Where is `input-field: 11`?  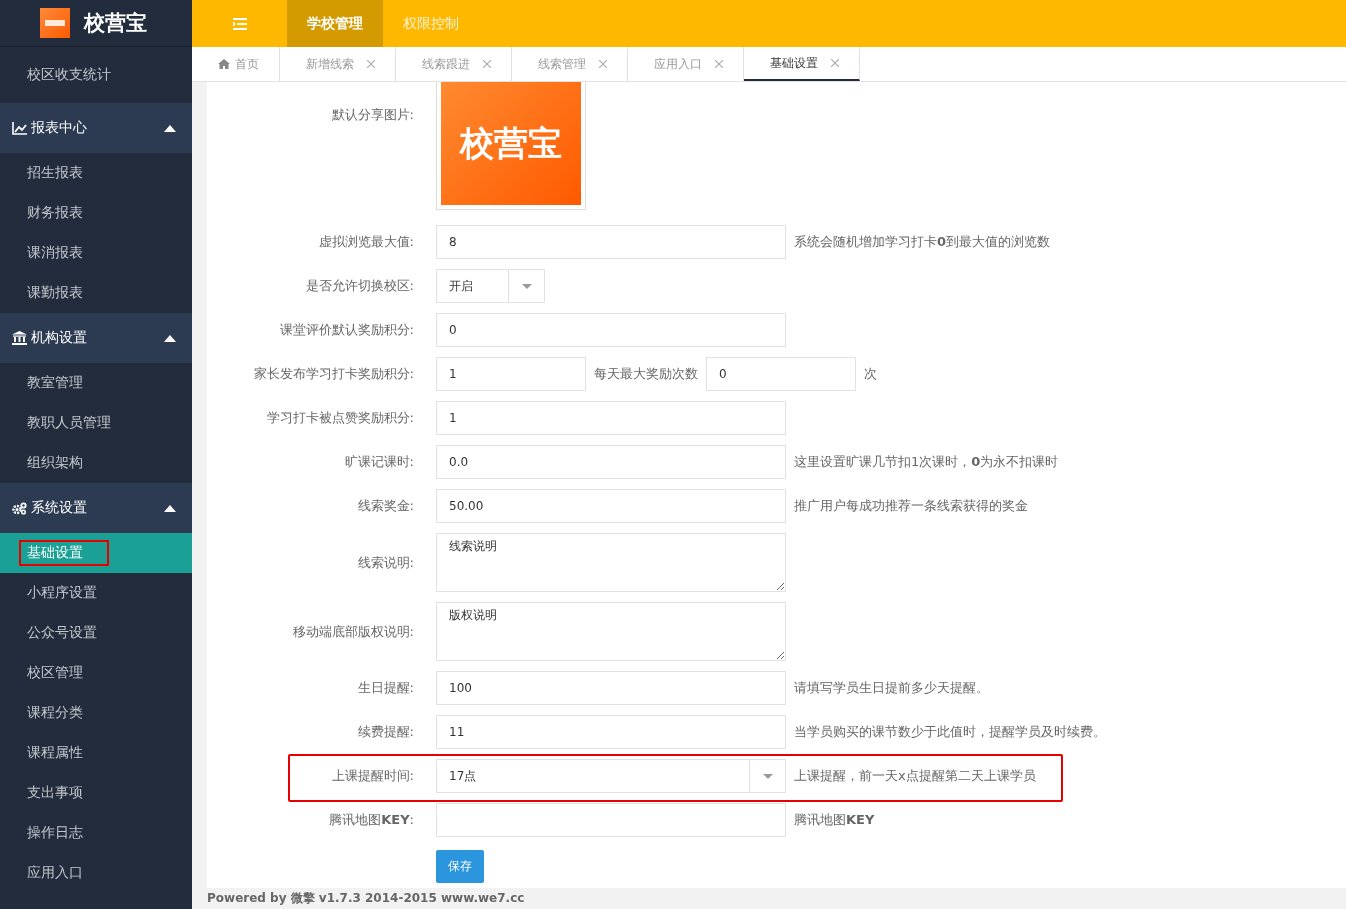
input-field: 11 is located at coordinates (611, 732).